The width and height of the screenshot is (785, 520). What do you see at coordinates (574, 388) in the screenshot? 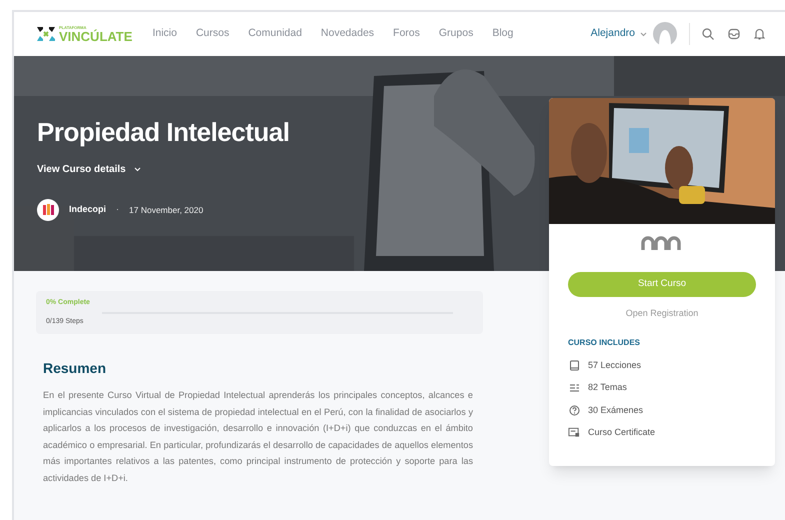
I see `list-icon` at bounding box center [574, 388].